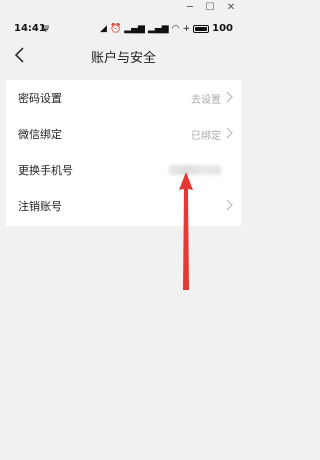  Describe the element at coordinates (45, 170) in the screenshot. I see `settings-item-label: 更换手机号` at that location.